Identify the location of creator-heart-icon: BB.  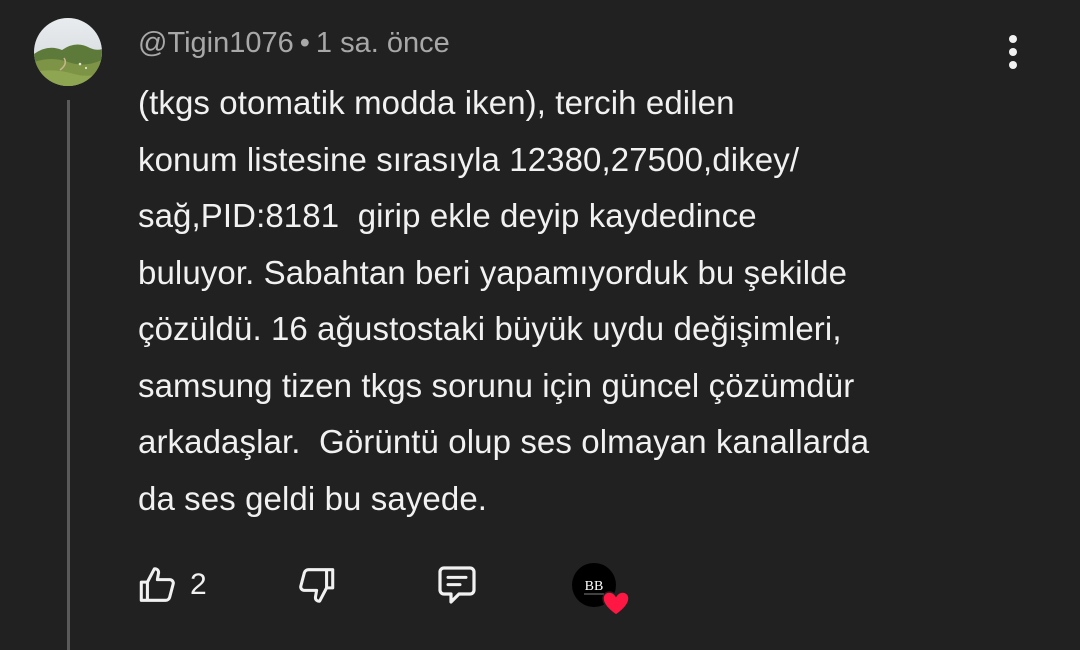
(601, 589).